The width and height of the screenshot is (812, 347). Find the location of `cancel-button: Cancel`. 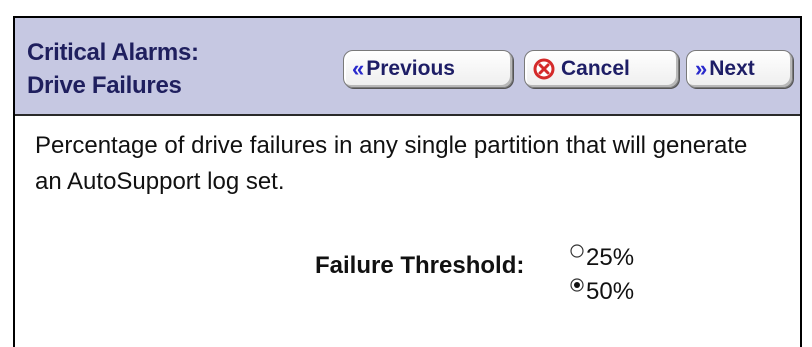

cancel-button: Cancel is located at coordinates (601, 69).